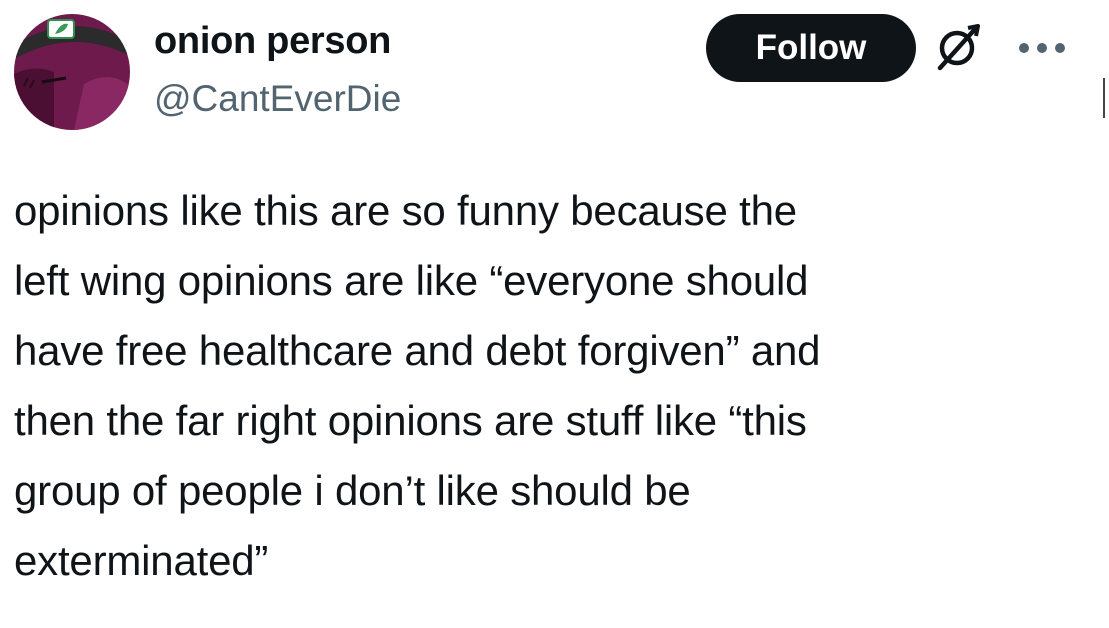 This screenshot has width=1109, height=628. I want to click on avatar, so click(72, 72).